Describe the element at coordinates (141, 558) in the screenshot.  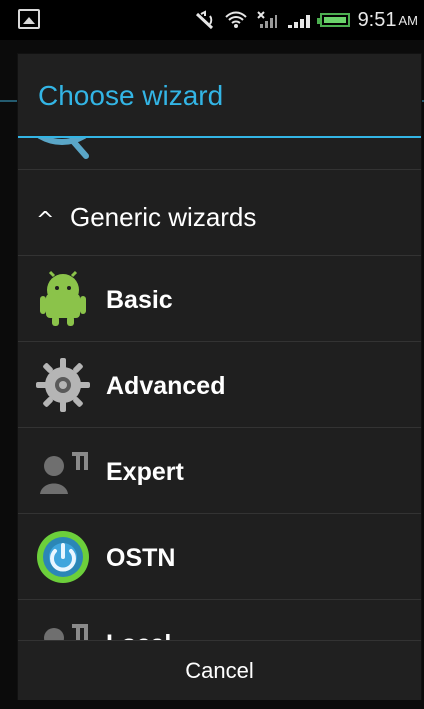
I see `list-item-label: OSTN` at that location.